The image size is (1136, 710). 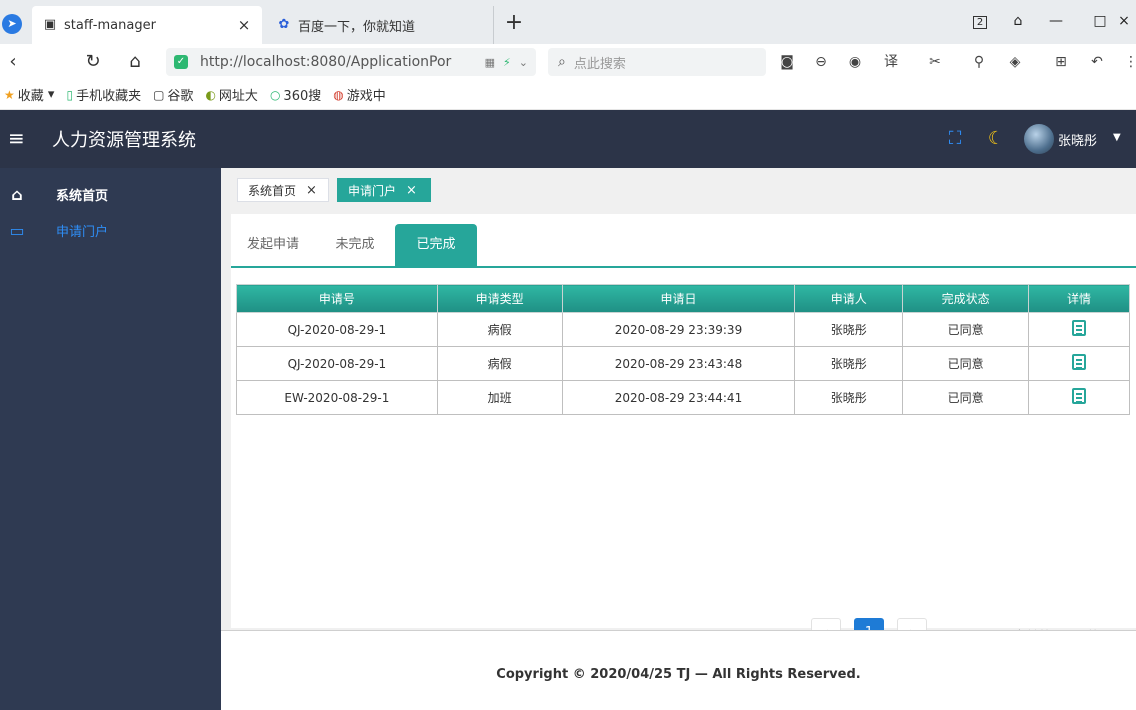 I want to click on moon-theme-icon: ☾, so click(x=996, y=139).